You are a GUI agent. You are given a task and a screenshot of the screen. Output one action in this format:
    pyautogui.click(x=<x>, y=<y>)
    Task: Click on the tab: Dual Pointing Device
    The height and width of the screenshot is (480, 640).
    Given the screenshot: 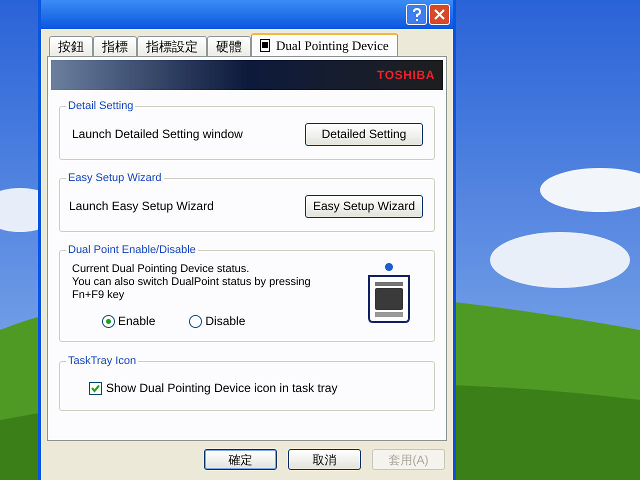 What is the action you would take?
    pyautogui.click(x=324, y=44)
    